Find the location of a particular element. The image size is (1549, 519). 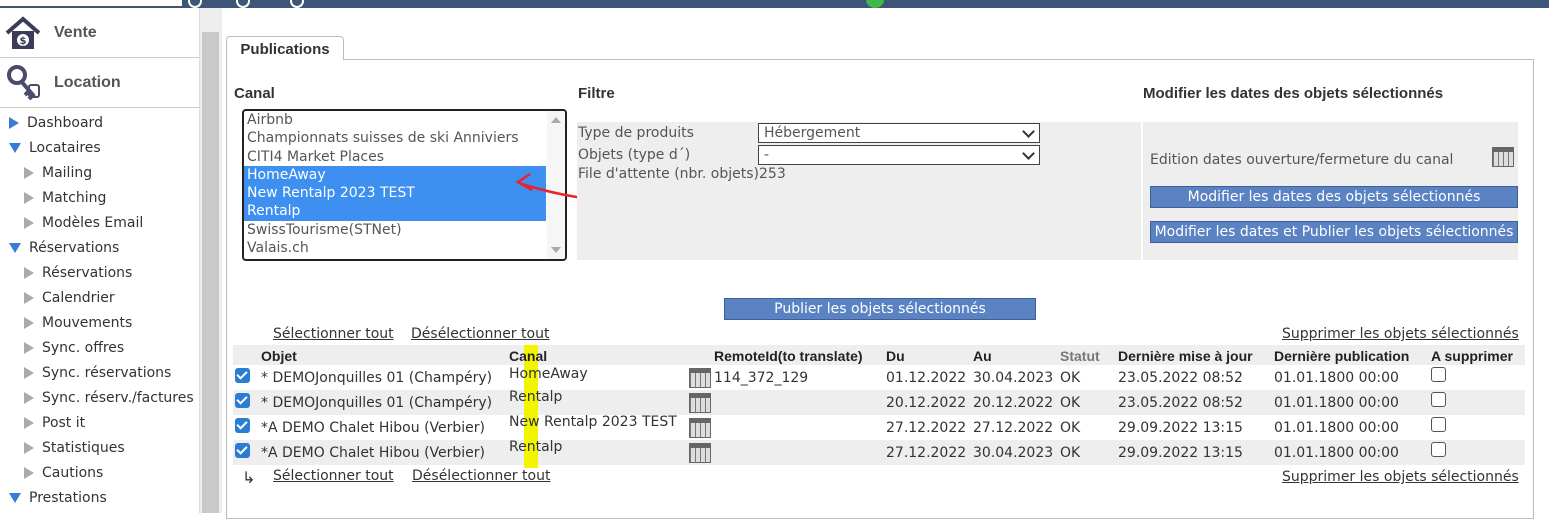

canal-option: New Rentalp 2023 TEST is located at coordinates (395, 193).